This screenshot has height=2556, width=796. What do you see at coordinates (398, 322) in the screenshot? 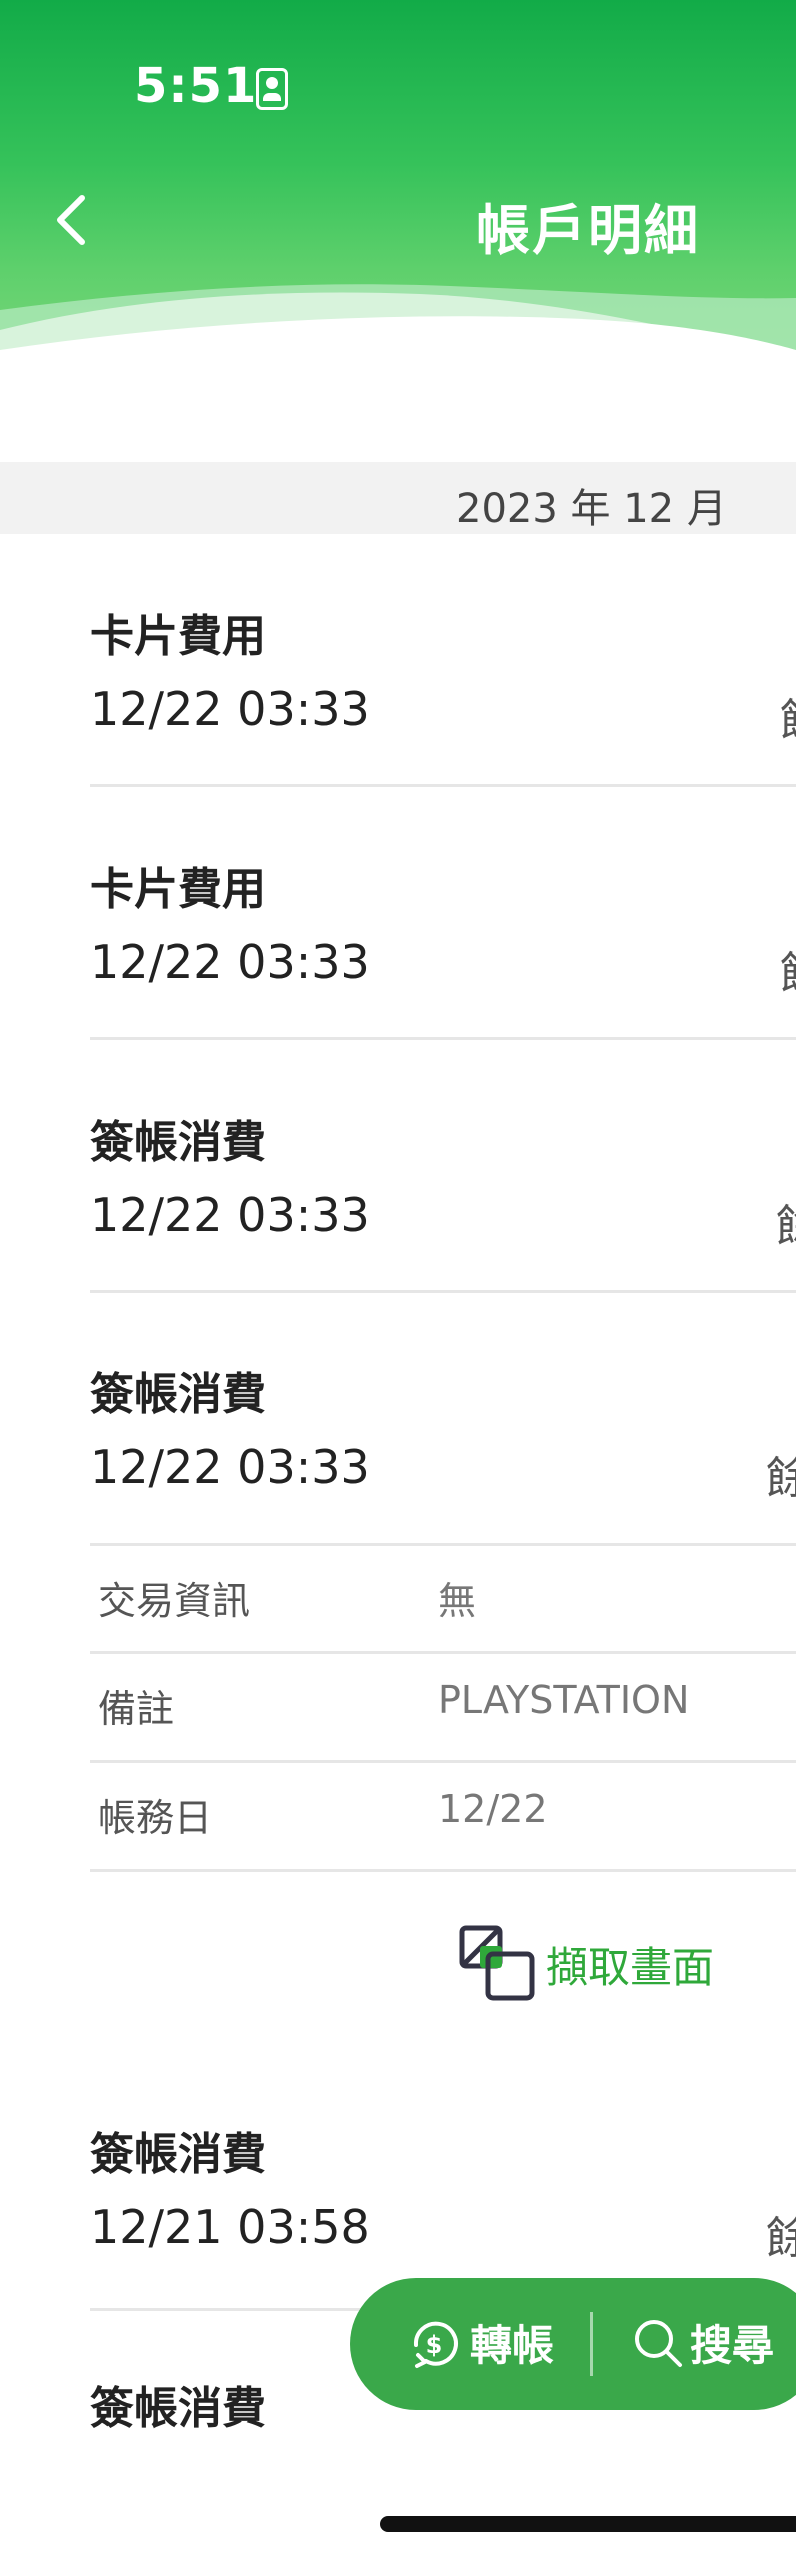
I see `header-wave-decoration` at bounding box center [398, 322].